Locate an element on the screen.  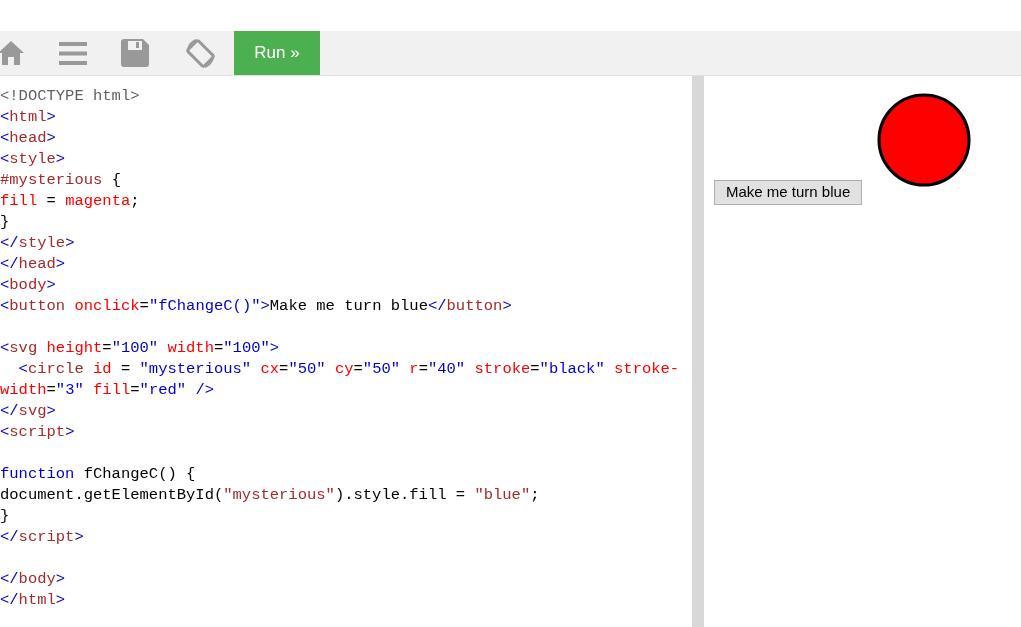
code-line: <body> is located at coordinates (28, 285).